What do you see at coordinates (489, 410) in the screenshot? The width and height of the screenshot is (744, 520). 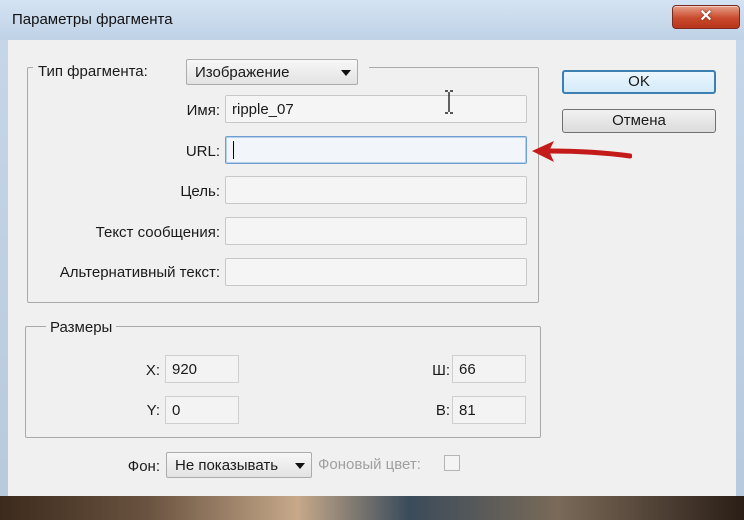 I see `height-field: 81` at bounding box center [489, 410].